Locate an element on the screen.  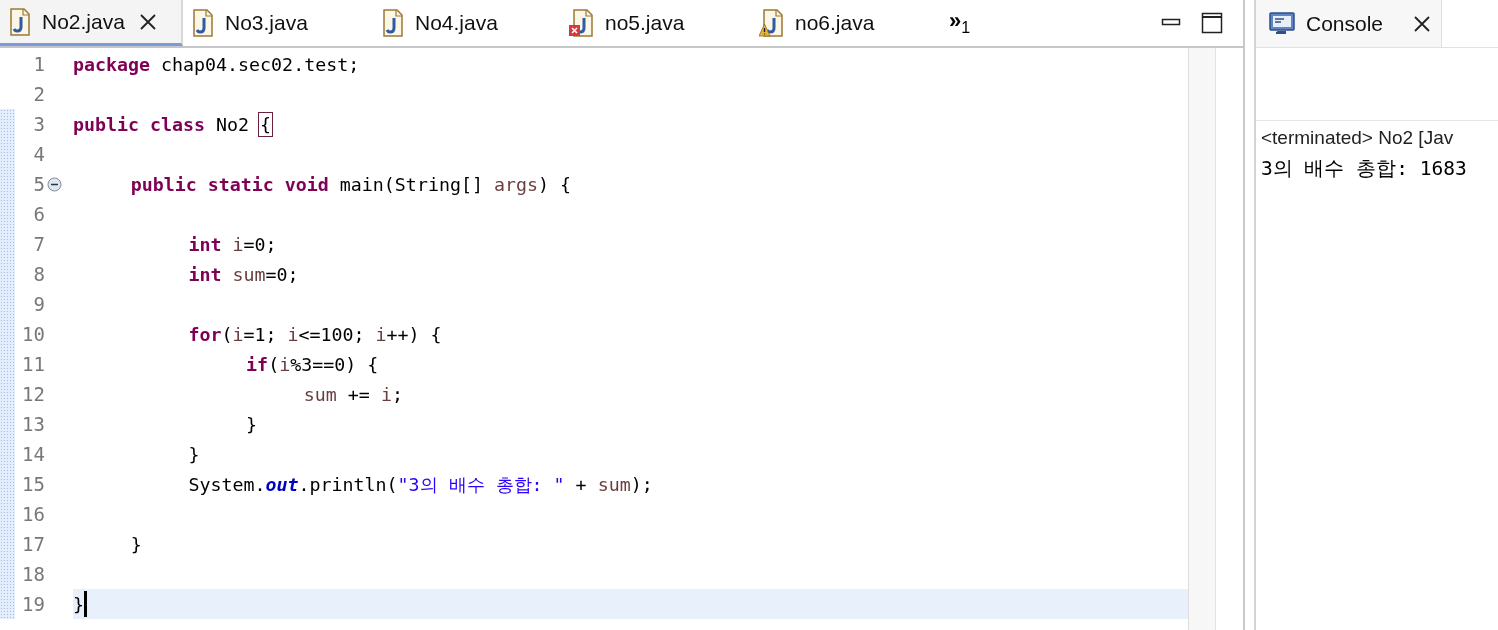
console-header: <terminated> No2 [Jav is located at coordinates (1357, 138).